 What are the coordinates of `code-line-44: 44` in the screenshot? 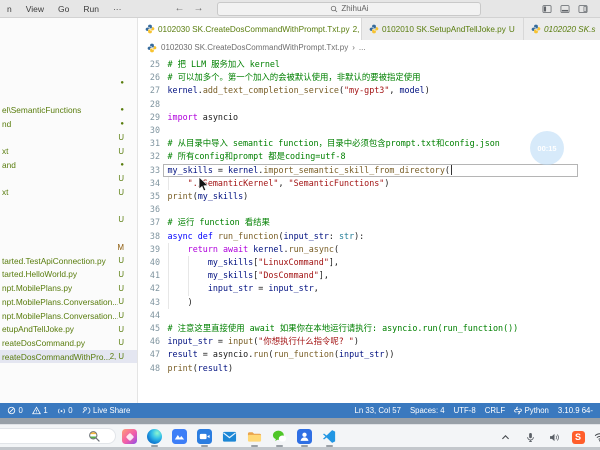 It's located at (369, 315).